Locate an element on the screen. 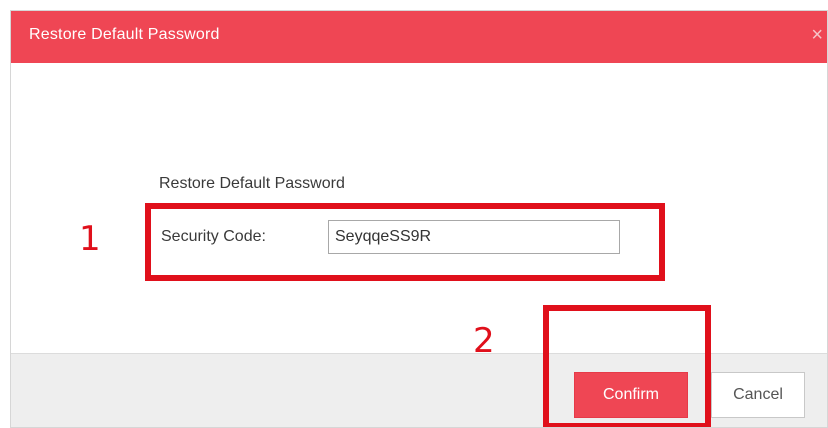 Image resolution: width=828 pixels, height=428 pixels. annotation-step-1: 1 is located at coordinates (90, 239).